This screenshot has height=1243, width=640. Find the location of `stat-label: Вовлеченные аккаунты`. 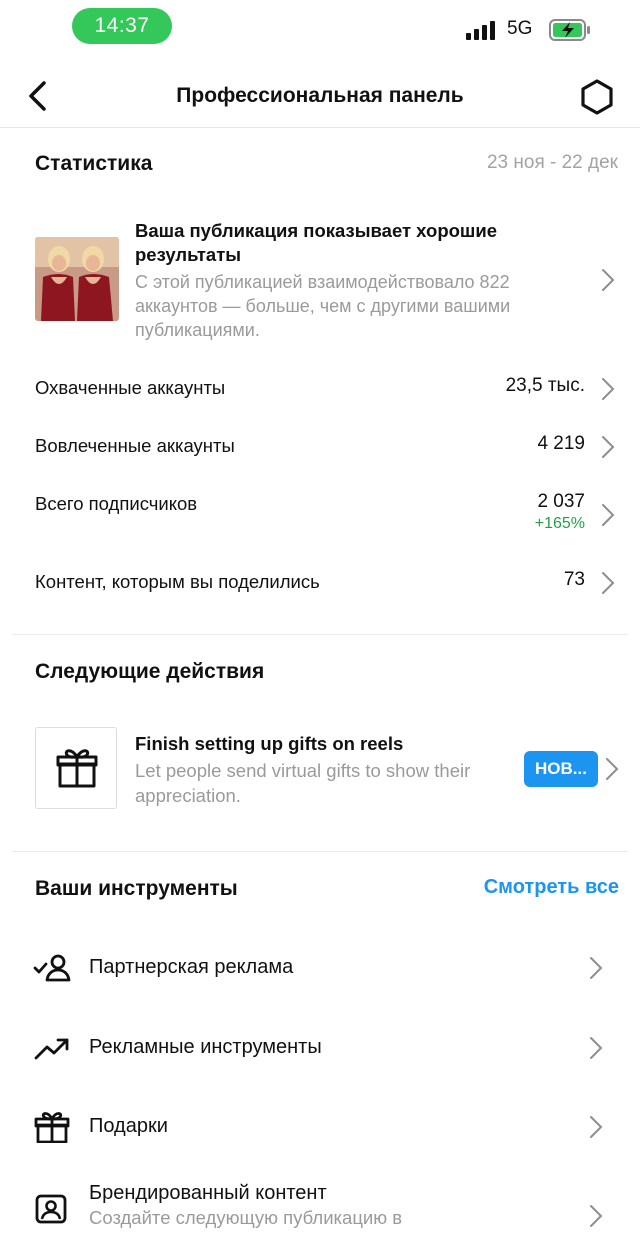

stat-label: Вовлеченные аккаунты is located at coordinates (135, 445).